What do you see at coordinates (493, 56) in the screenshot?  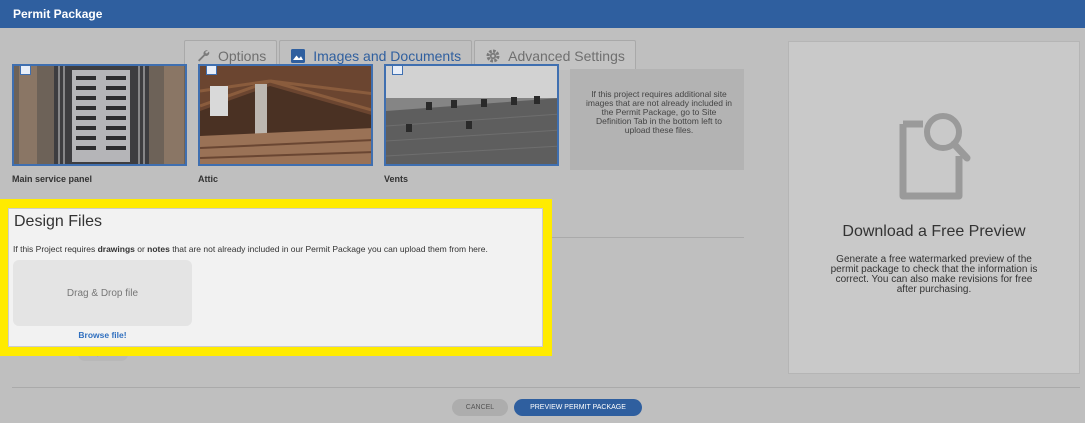 I see `gear-icon` at bounding box center [493, 56].